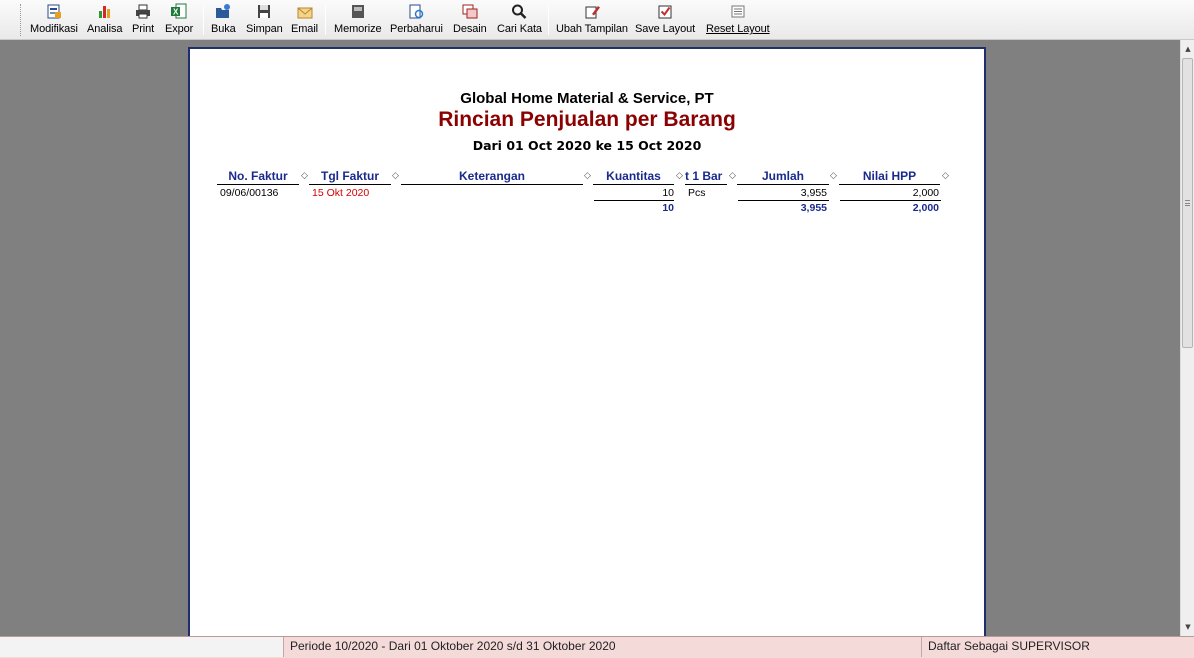 The height and width of the screenshot is (658, 1194). What do you see at coordinates (634, 193) in the screenshot?
I see `cell-kuantitas: 10` at bounding box center [634, 193].